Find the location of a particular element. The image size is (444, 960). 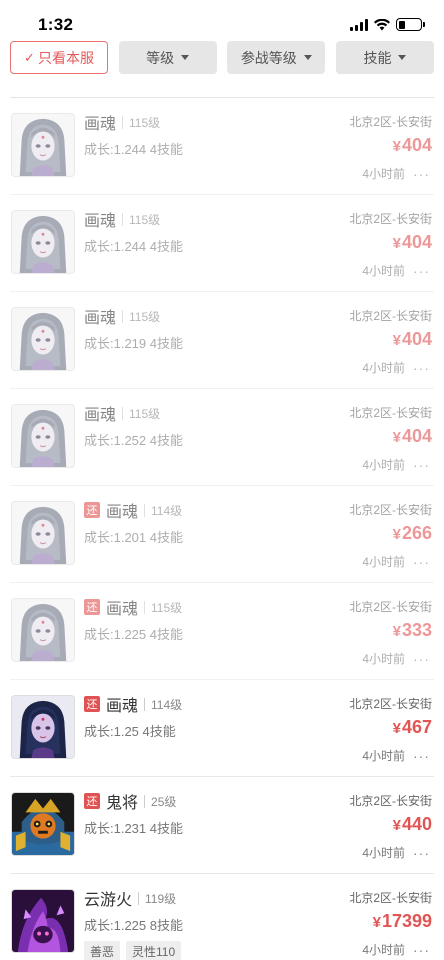

pet-level: 119级 is located at coordinates (161, 898).